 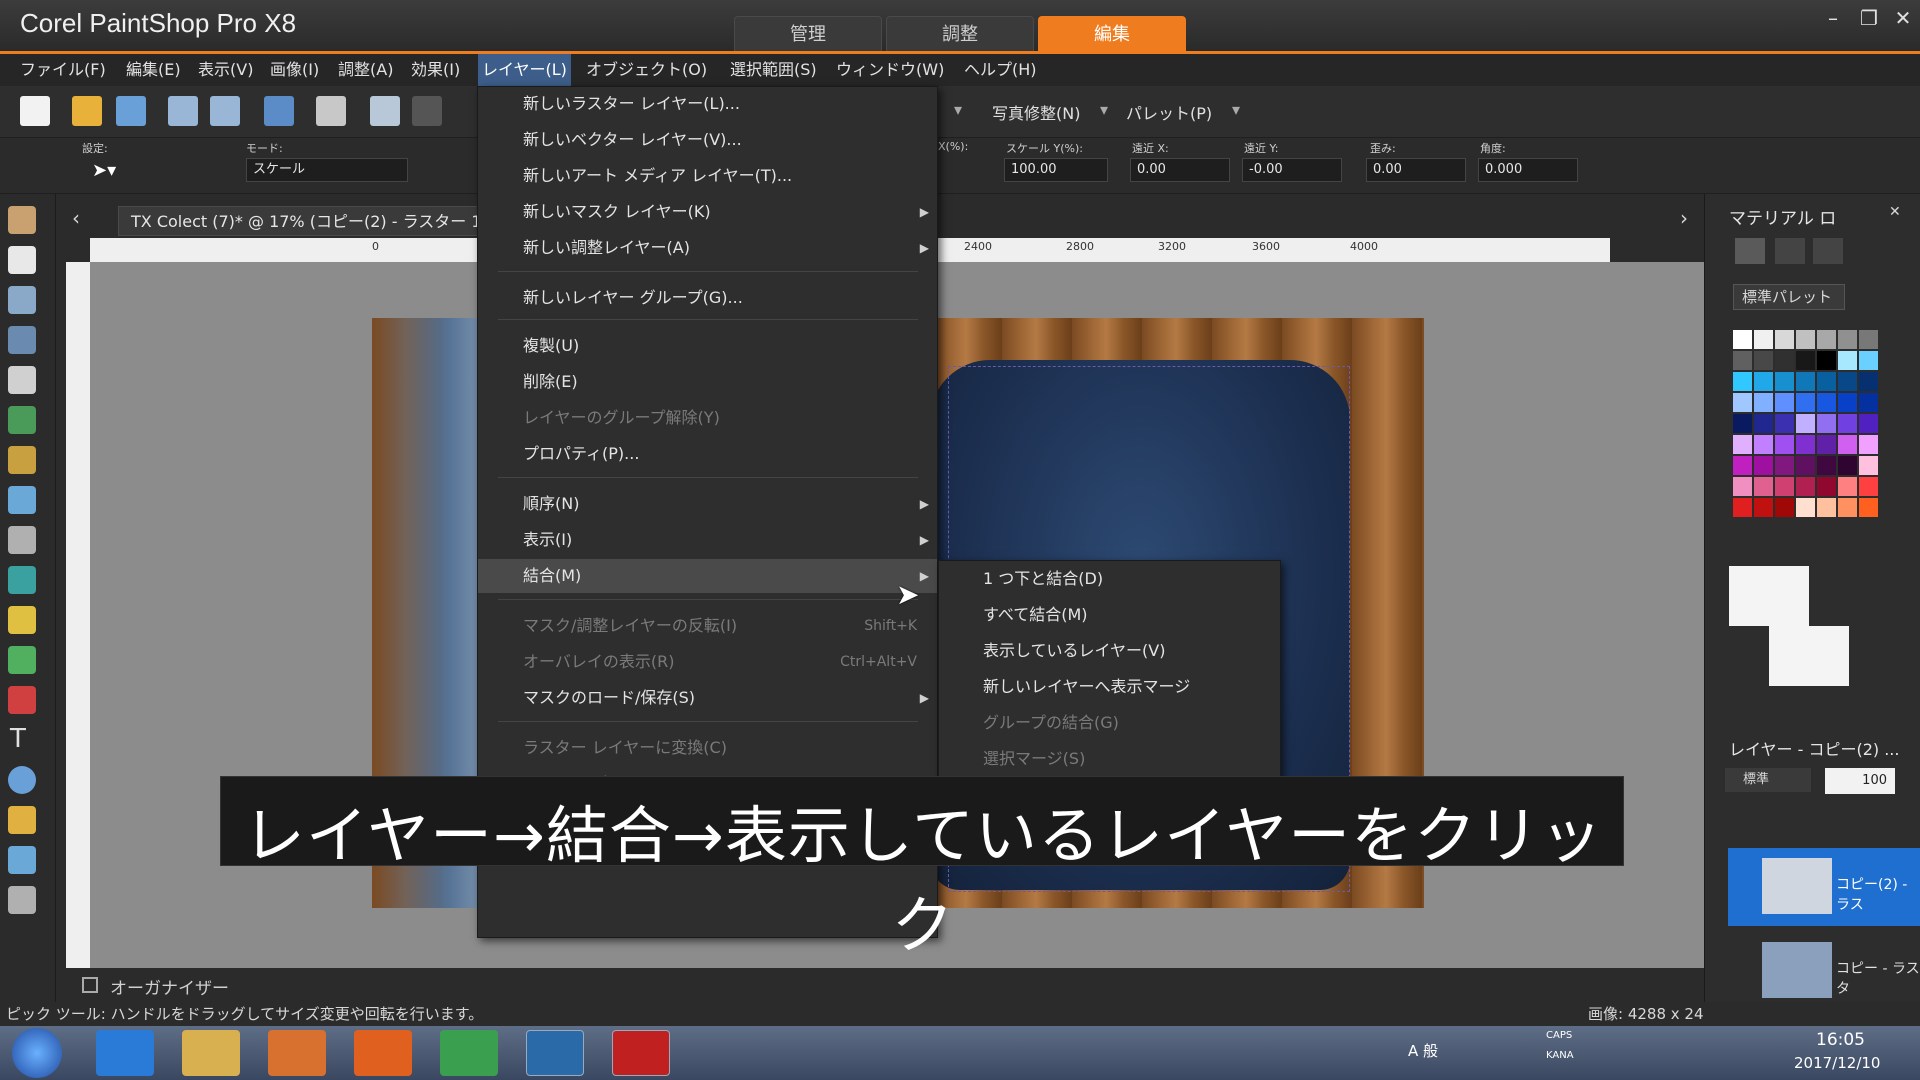 What do you see at coordinates (383, 1053) in the screenshot?
I see `firefox-icon` at bounding box center [383, 1053].